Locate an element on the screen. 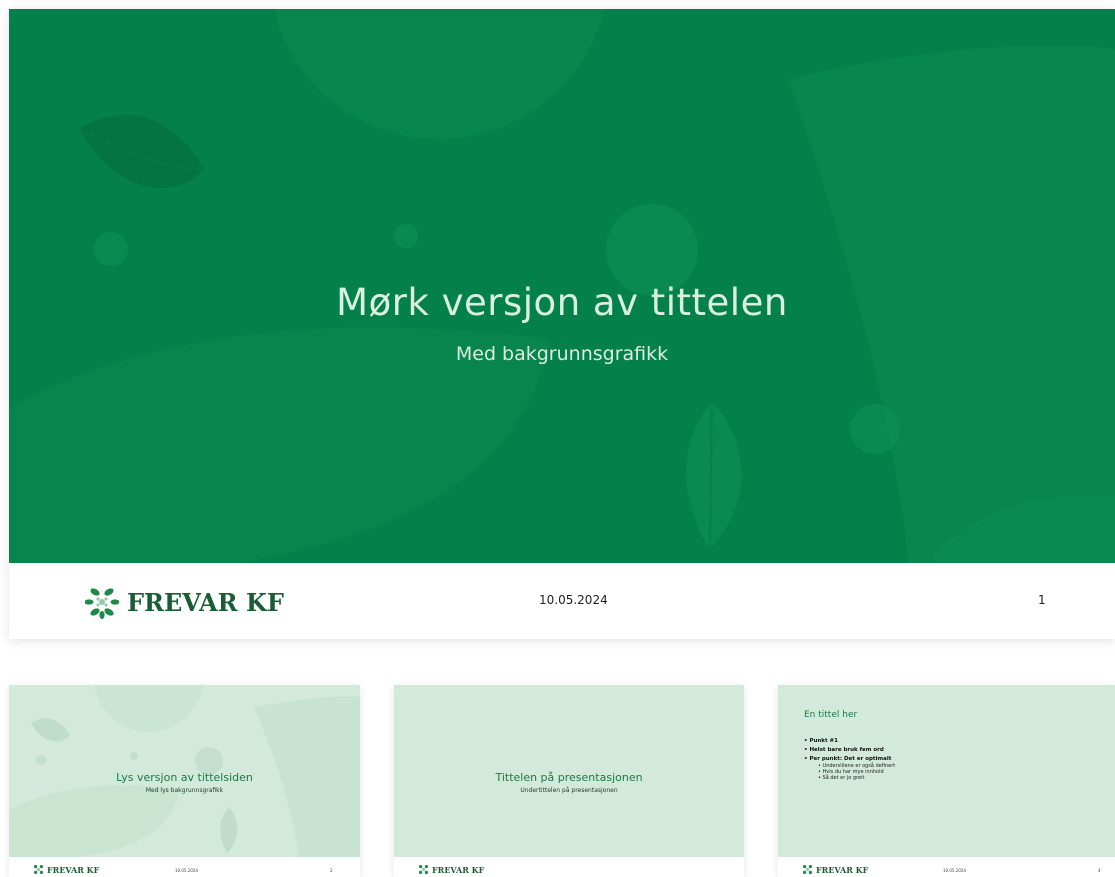 The width and height of the screenshot is (1115, 877). thumbnail-title: Tittelen på presentasjonen is located at coordinates (569, 777).